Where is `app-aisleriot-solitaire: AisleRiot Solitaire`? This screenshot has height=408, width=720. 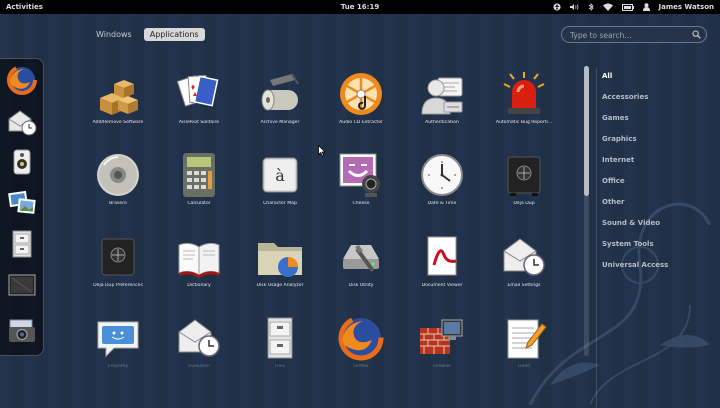
app-aisleriot-solitaire: AisleRiot Solitaire is located at coordinates (199, 97).